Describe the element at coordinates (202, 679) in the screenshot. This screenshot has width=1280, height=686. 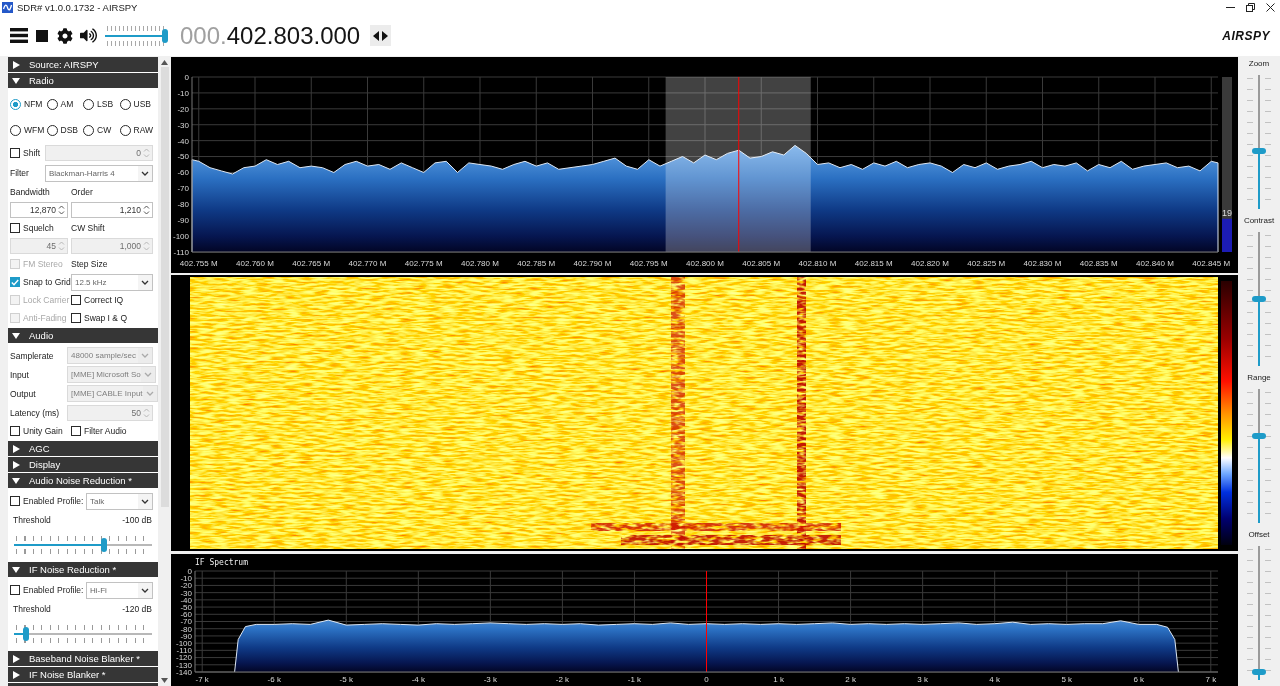
I see `axis-label: -7 k` at that location.